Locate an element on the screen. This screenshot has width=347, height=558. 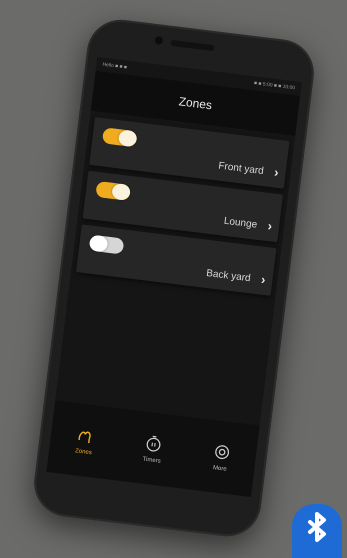
nav-item-zones: Zones is located at coordinates (84, 440).